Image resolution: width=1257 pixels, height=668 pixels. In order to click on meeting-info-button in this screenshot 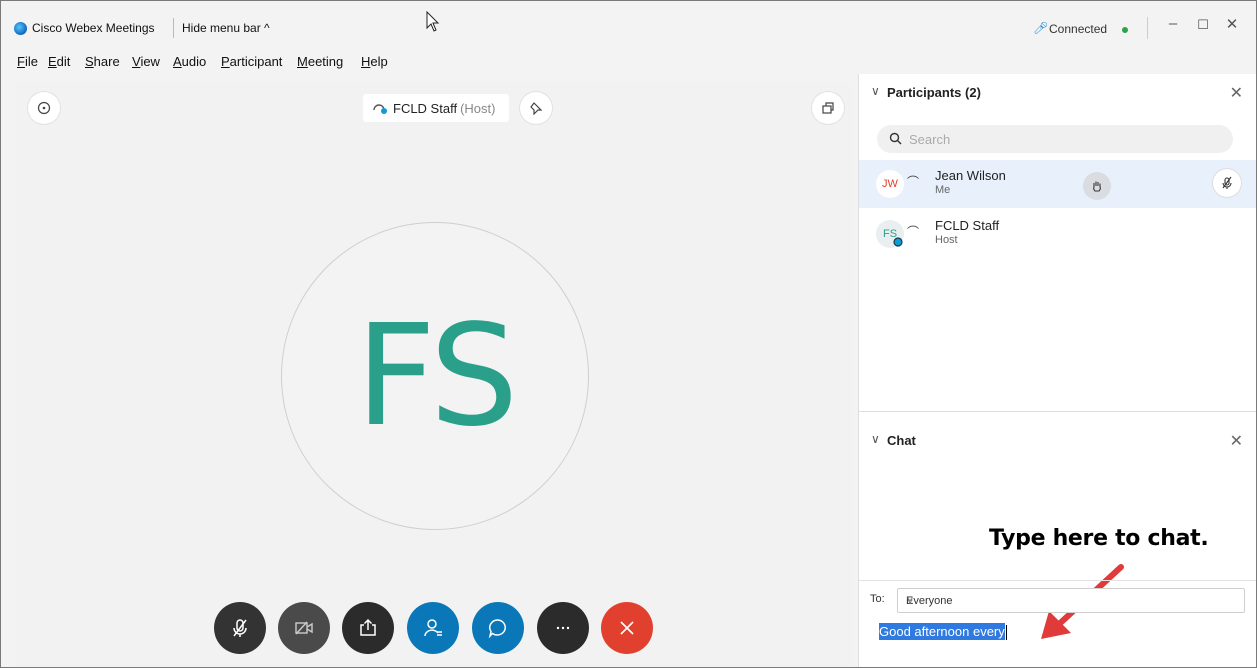, I will do `click(44, 108)`.